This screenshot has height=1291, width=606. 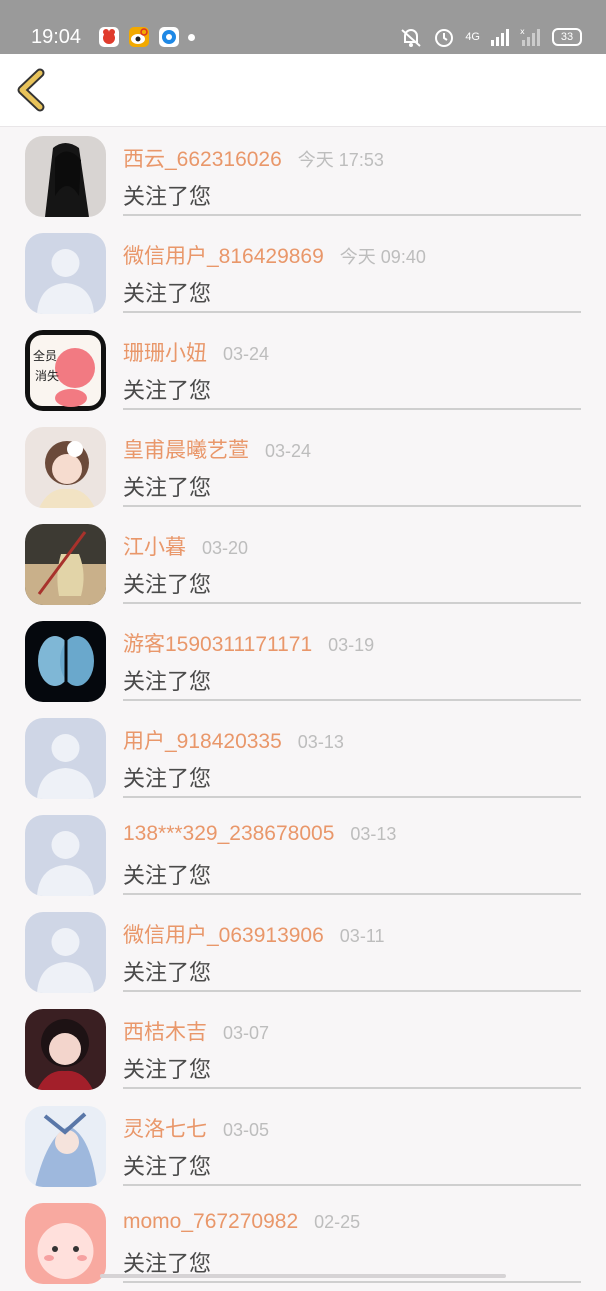 What do you see at coordinates (303, 272) in the screenshot?
I see `list-item: 微信用户_816429869 今天 09:40 关注了您` at bounding box center [303, 272].